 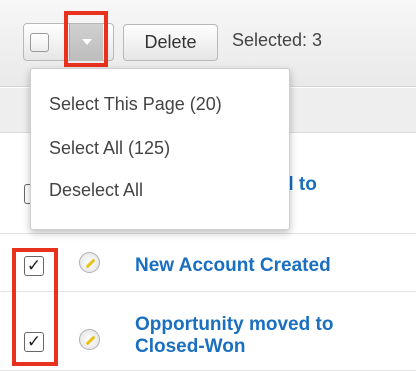 What do you see at coordinates (35, 307) in the screenshot?
I see `checkbox-highlight-box` at bounding box center [35, 307].